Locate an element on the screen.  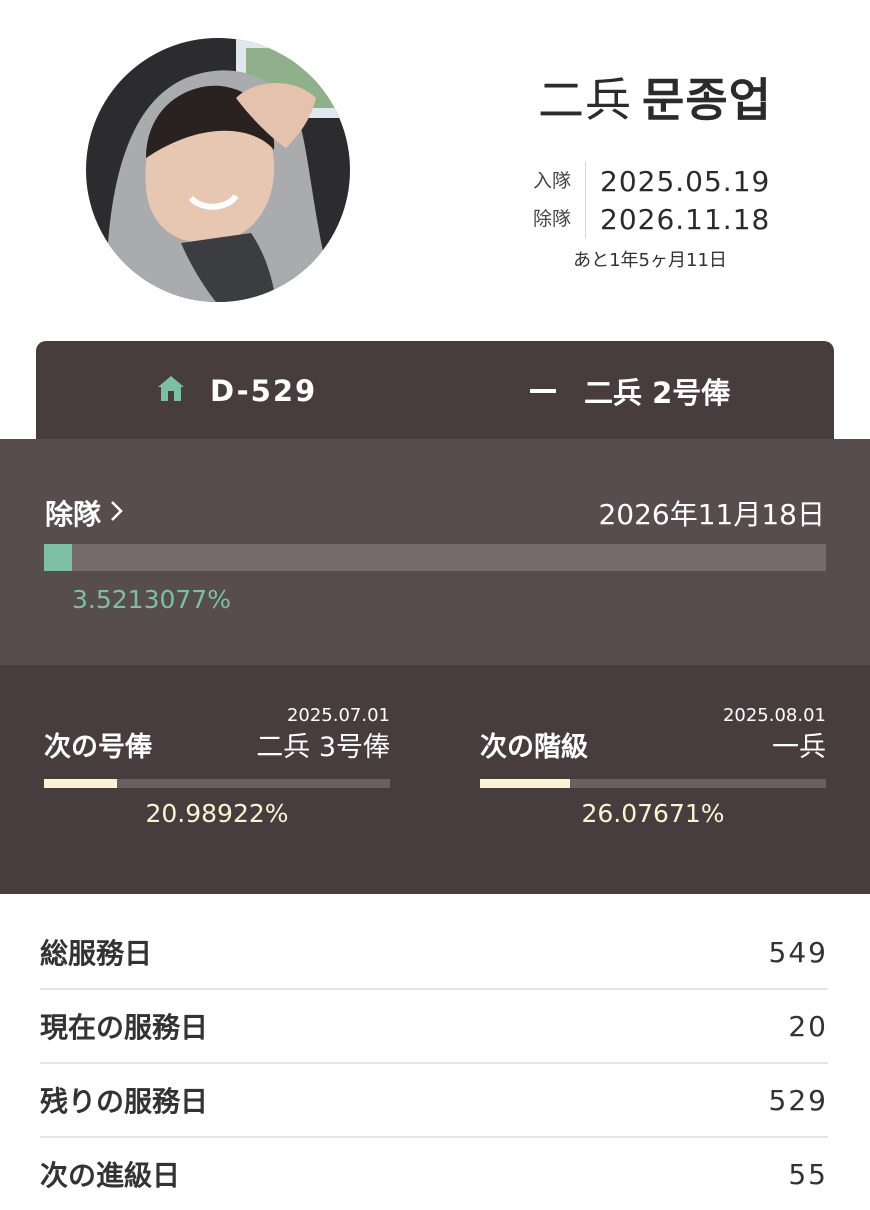
discharge-row: 除隊 2026.11.18 is located at coordinates (660, 219).